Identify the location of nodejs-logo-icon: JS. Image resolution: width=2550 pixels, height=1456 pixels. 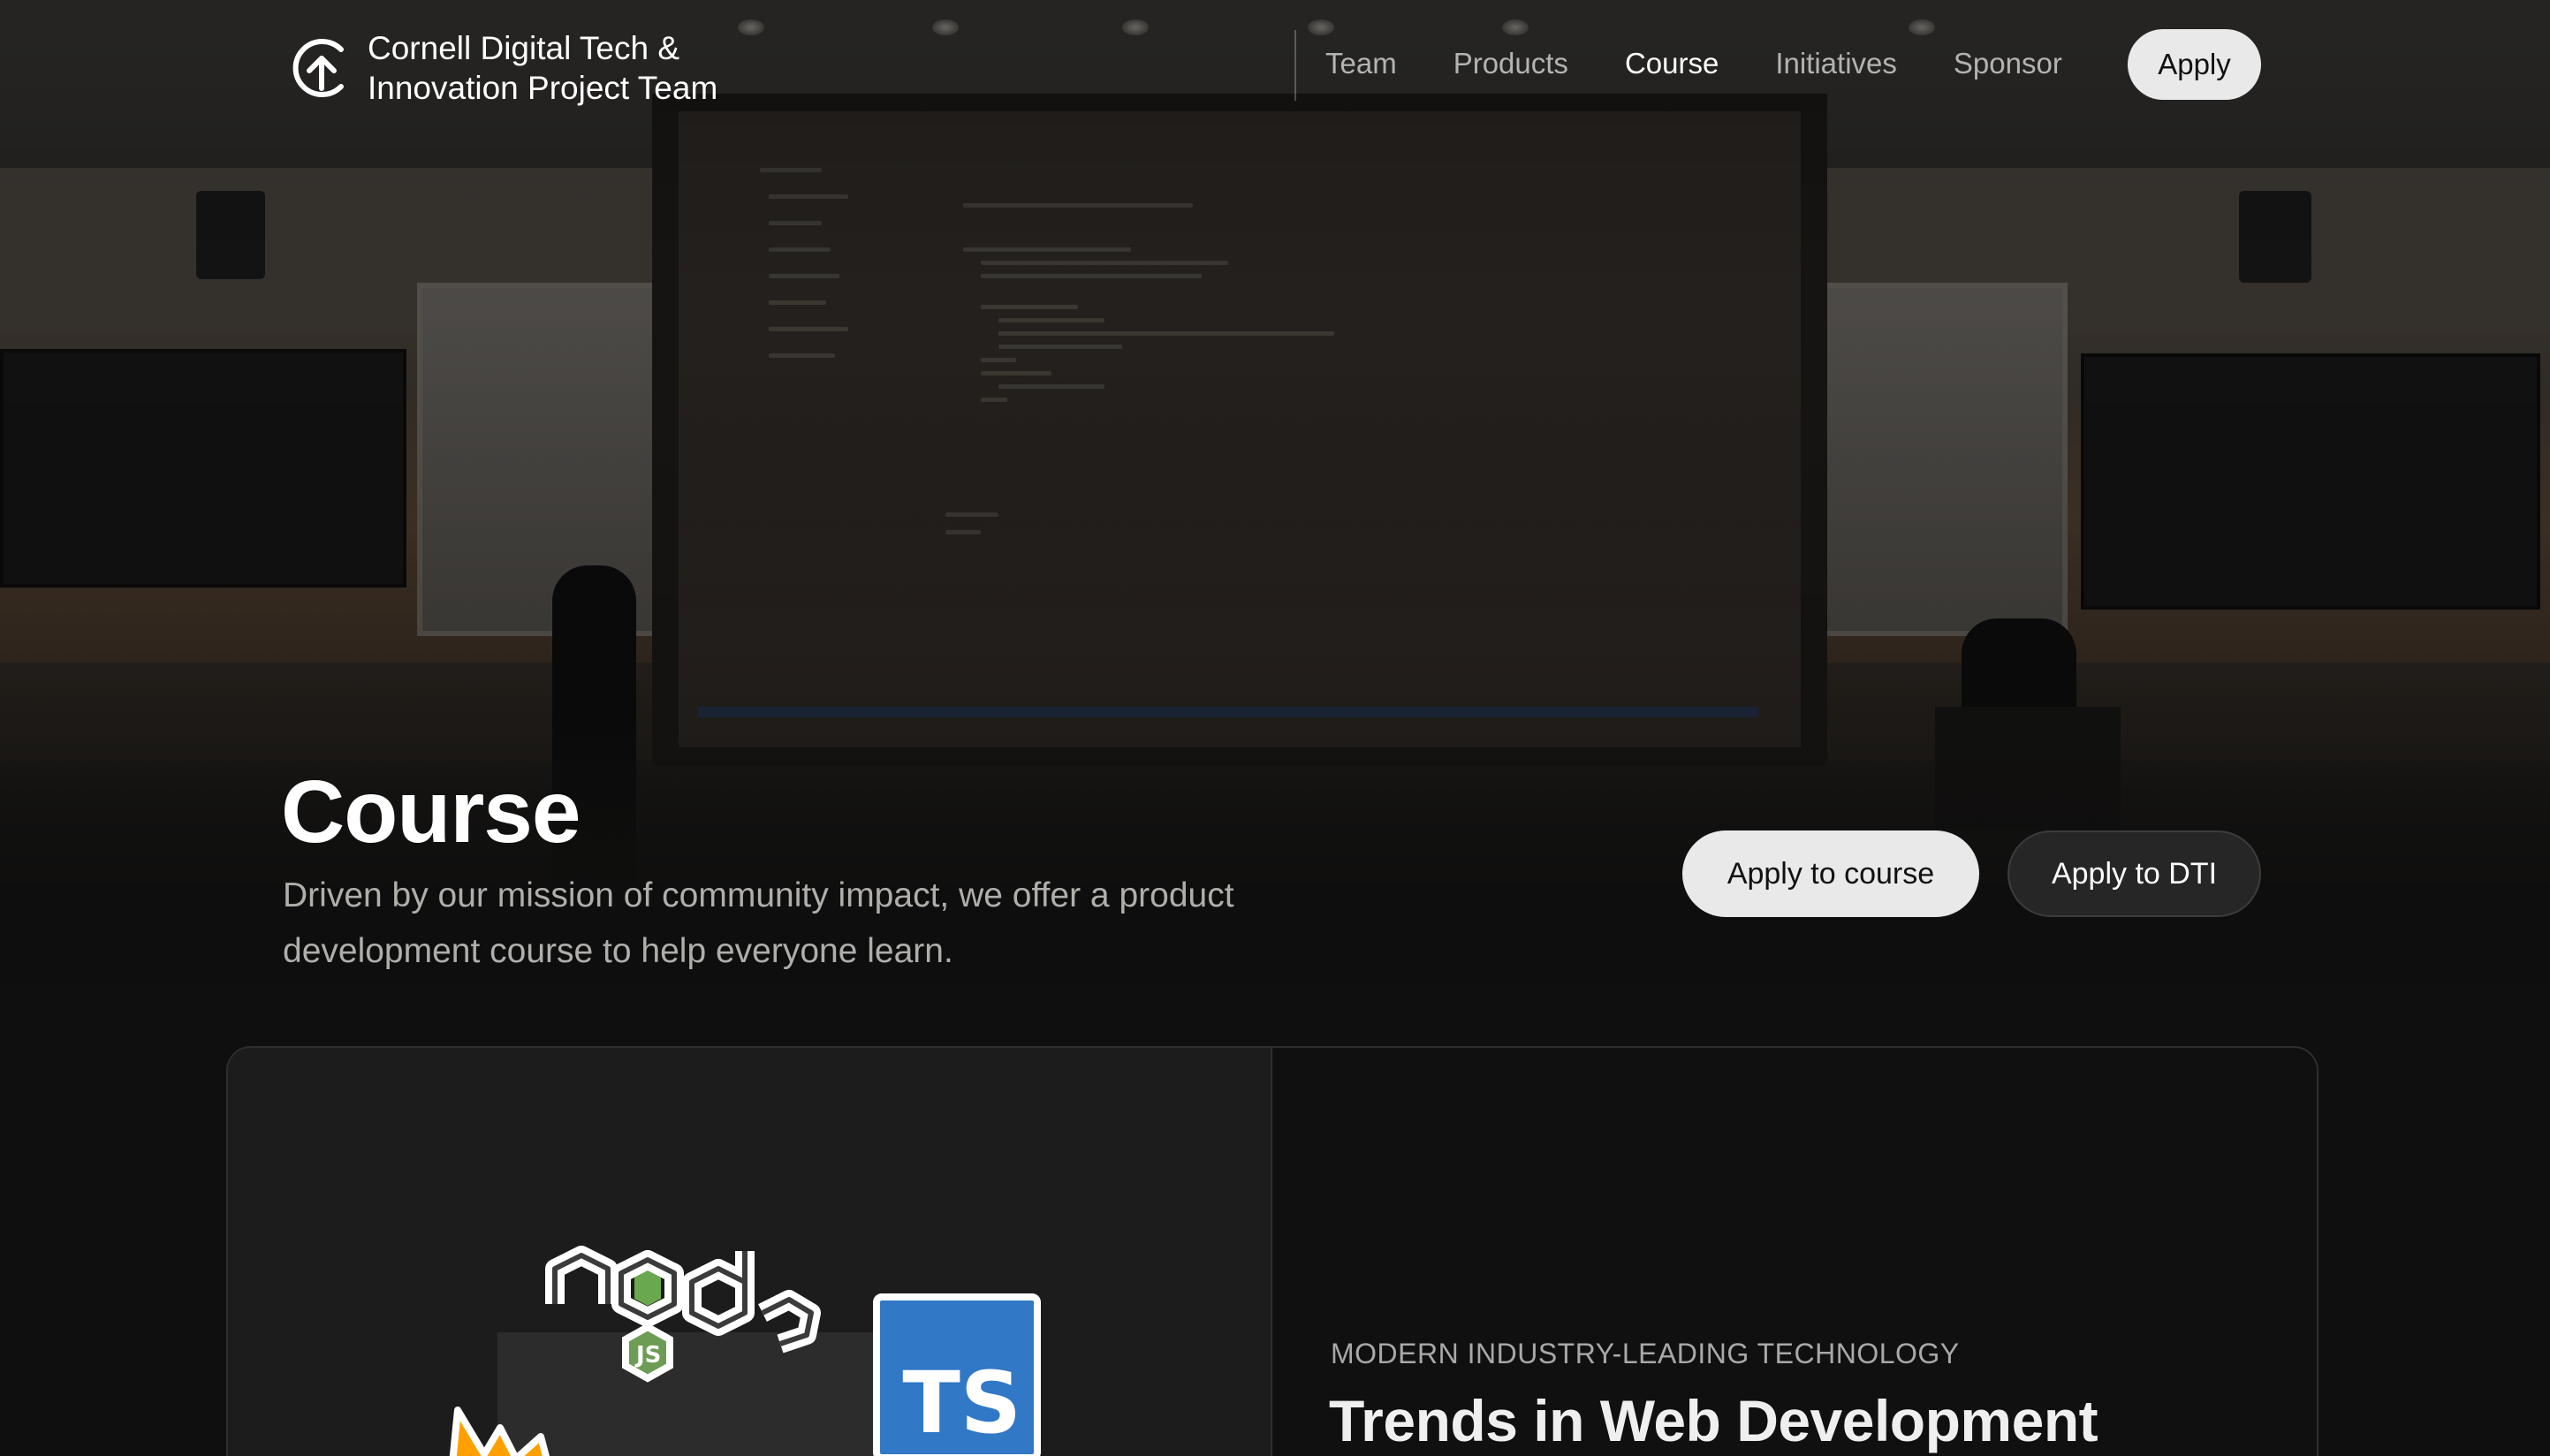
(683, 1315).